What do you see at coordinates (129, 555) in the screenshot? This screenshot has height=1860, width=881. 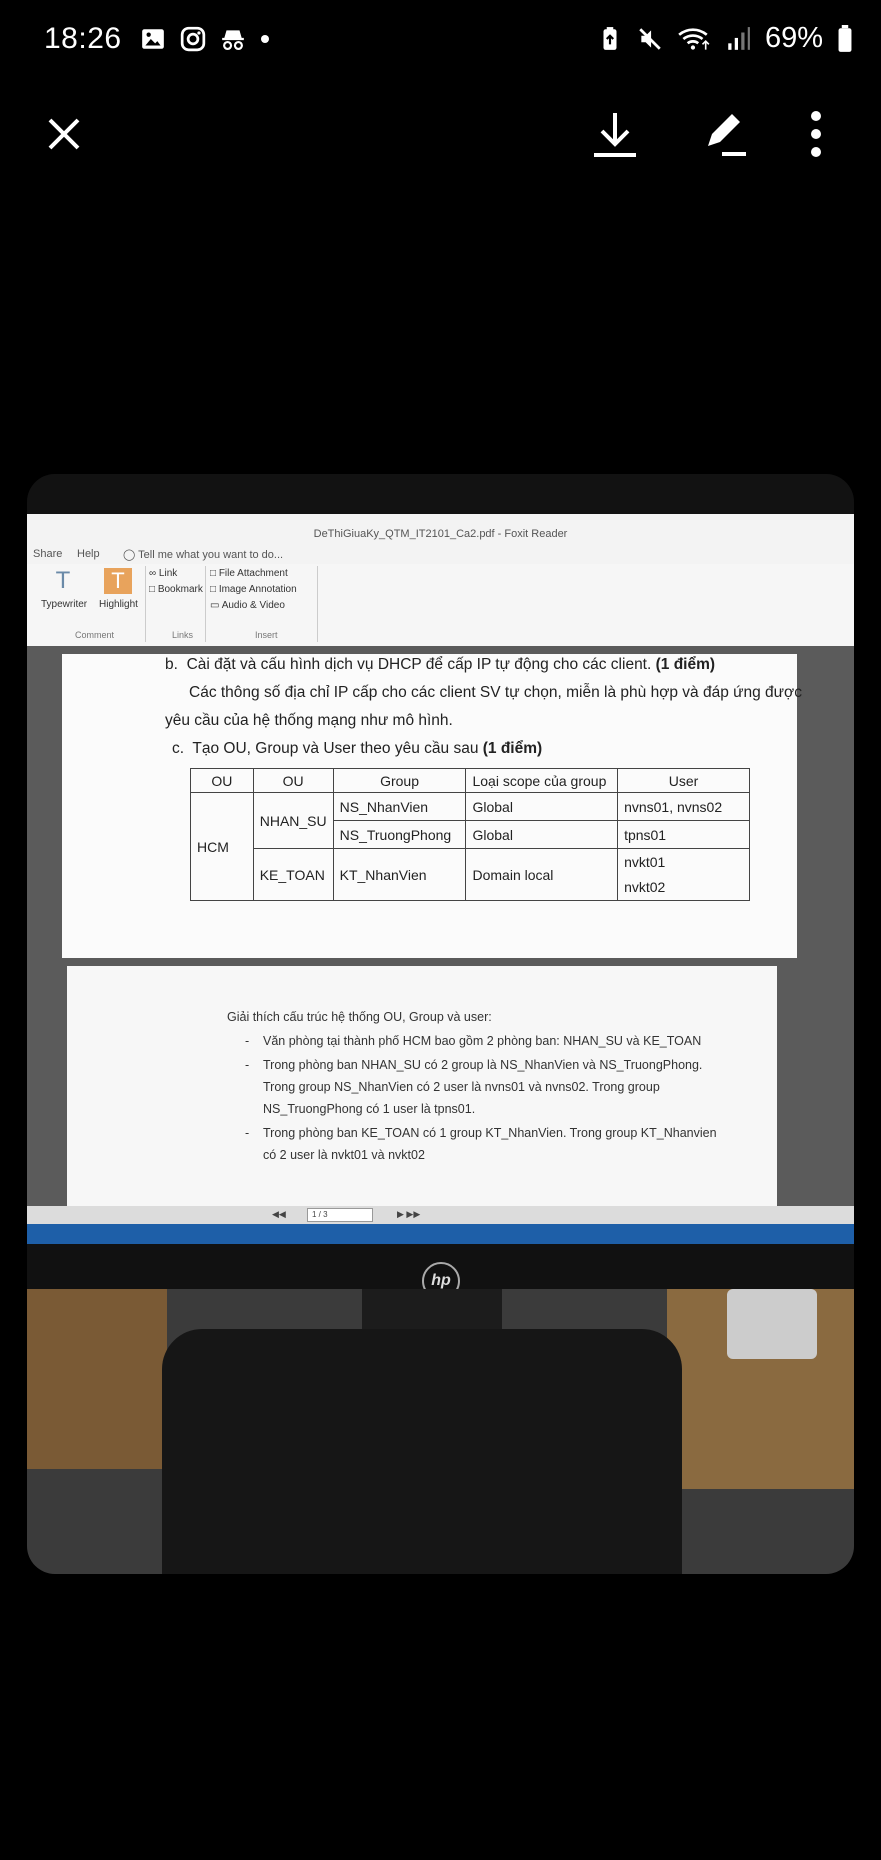 I see `lightbulb-icon: ◯` at bounding box center [129, 555].